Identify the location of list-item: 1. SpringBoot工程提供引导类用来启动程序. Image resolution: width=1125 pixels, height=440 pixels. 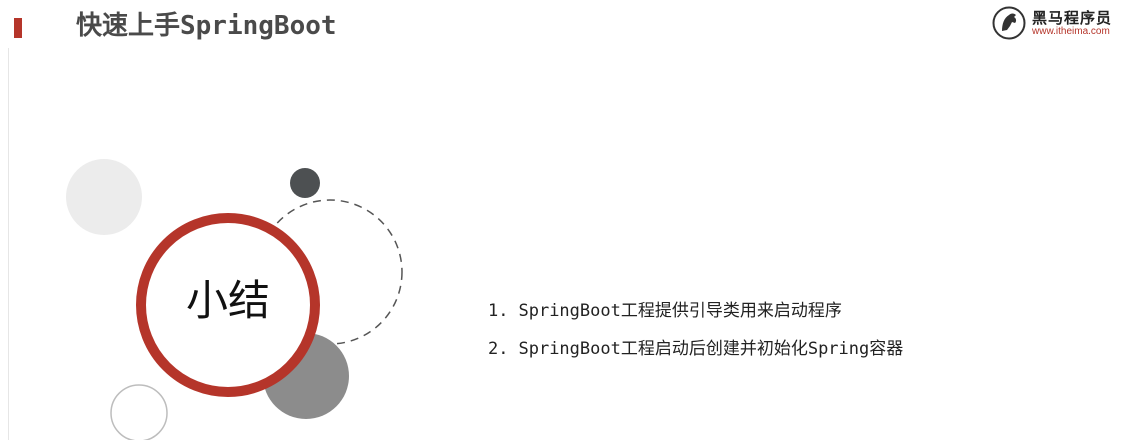
(695, 311).